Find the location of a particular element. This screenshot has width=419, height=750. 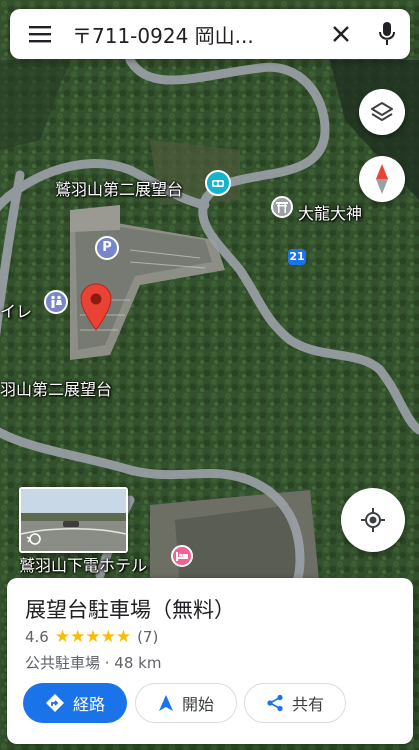

my-location-icon is located at coordinates (373, 520).